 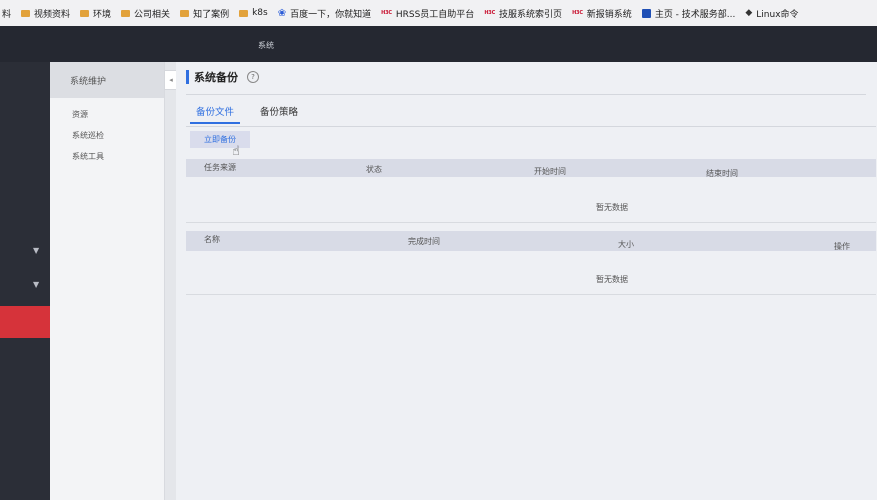 I want to click on bookmark-label: 视频资料, so click(x=52, y=14).